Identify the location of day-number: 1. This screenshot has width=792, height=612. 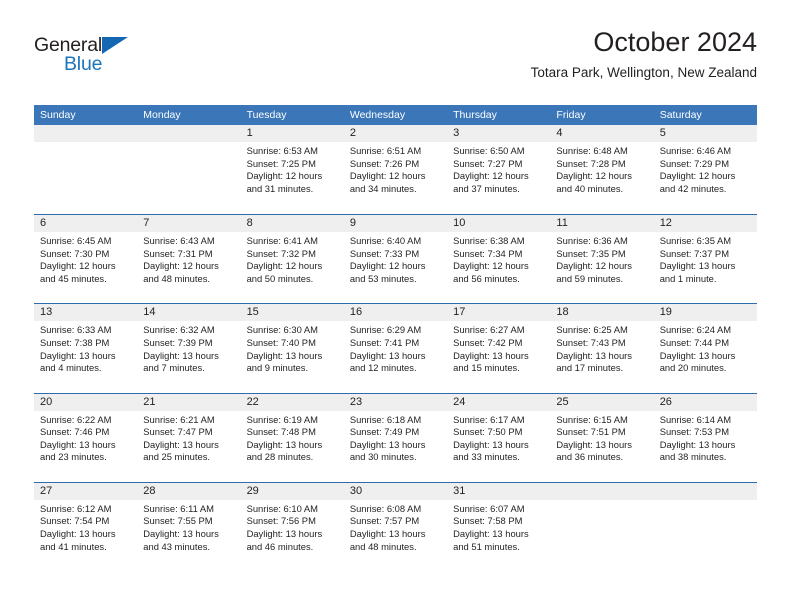
(292, 133).